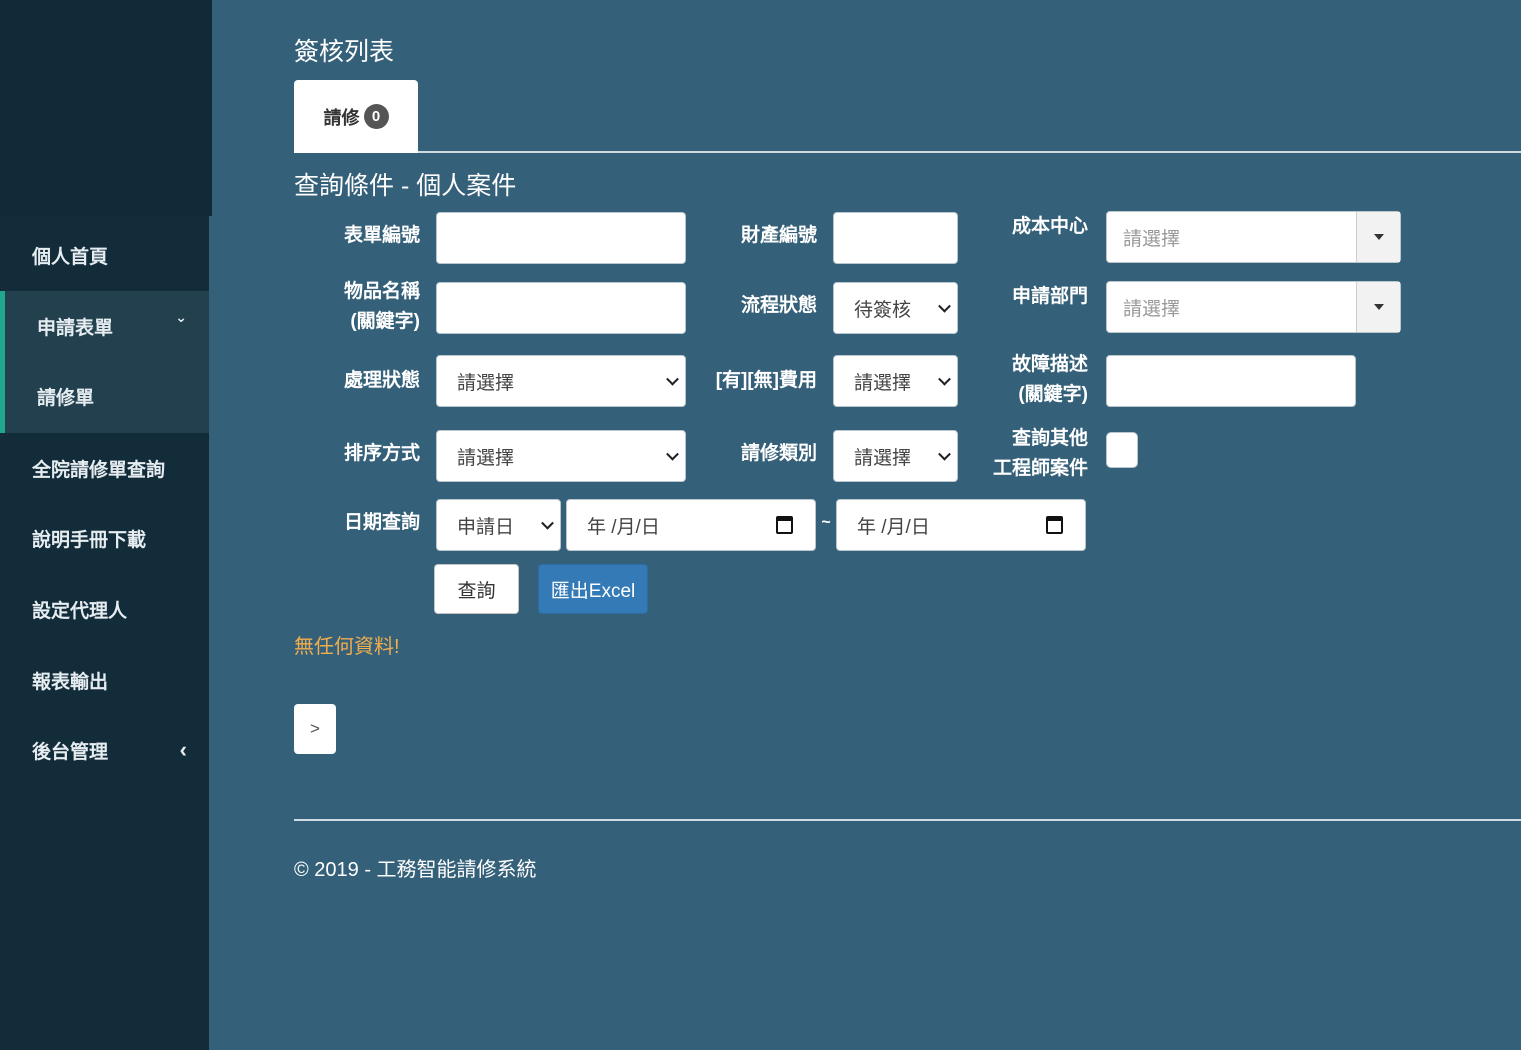 The height and width of the screenshot is (1050, 1521). What do you see at coordinates (385, 321) in the screenshot?
I see `item-name-label-line2: (關鍵字)` at bounding box center [385, 321].